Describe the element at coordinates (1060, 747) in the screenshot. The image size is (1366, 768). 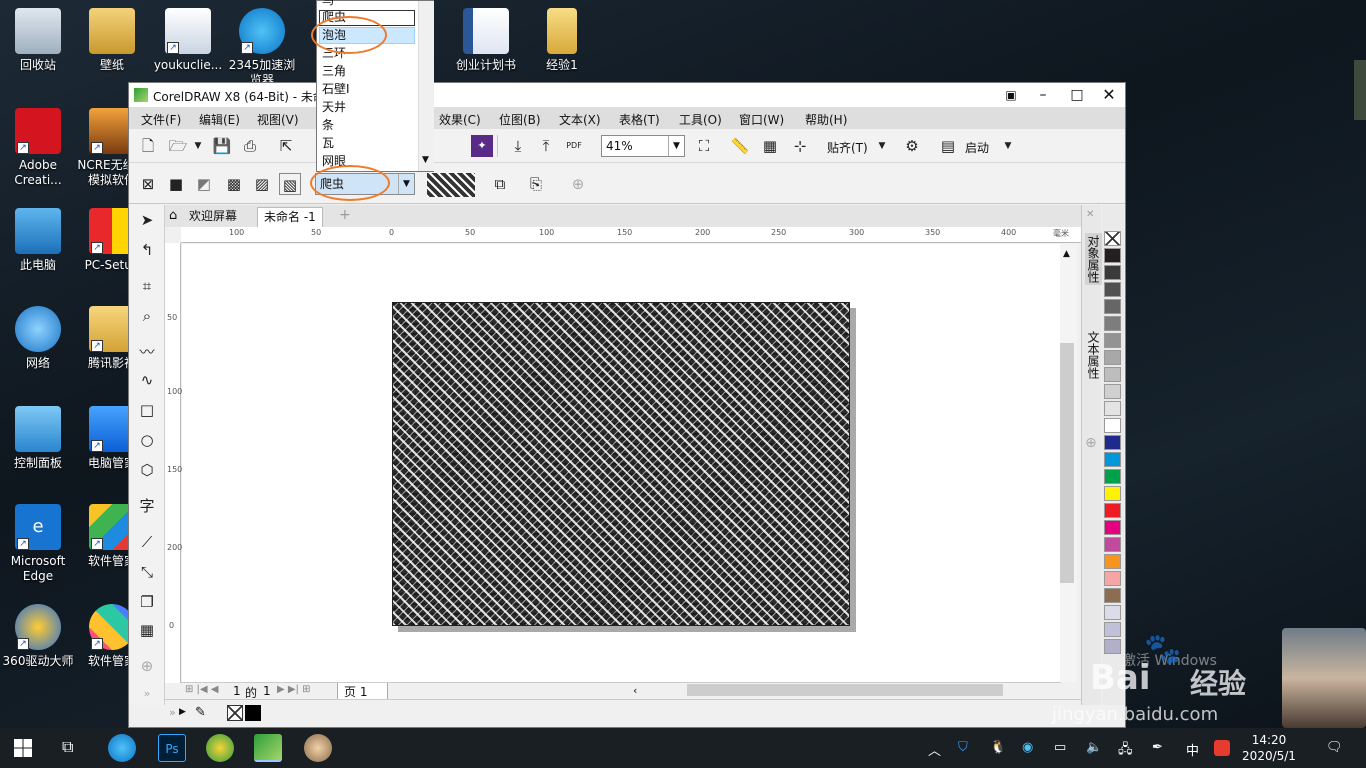
I see `battery-icon: ▭` at that location.